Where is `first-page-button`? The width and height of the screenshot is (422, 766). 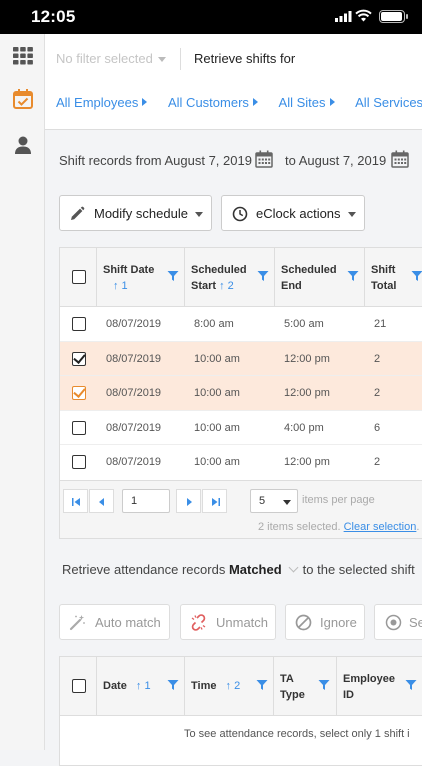 first-page-button is located at coordinates (75, 500).